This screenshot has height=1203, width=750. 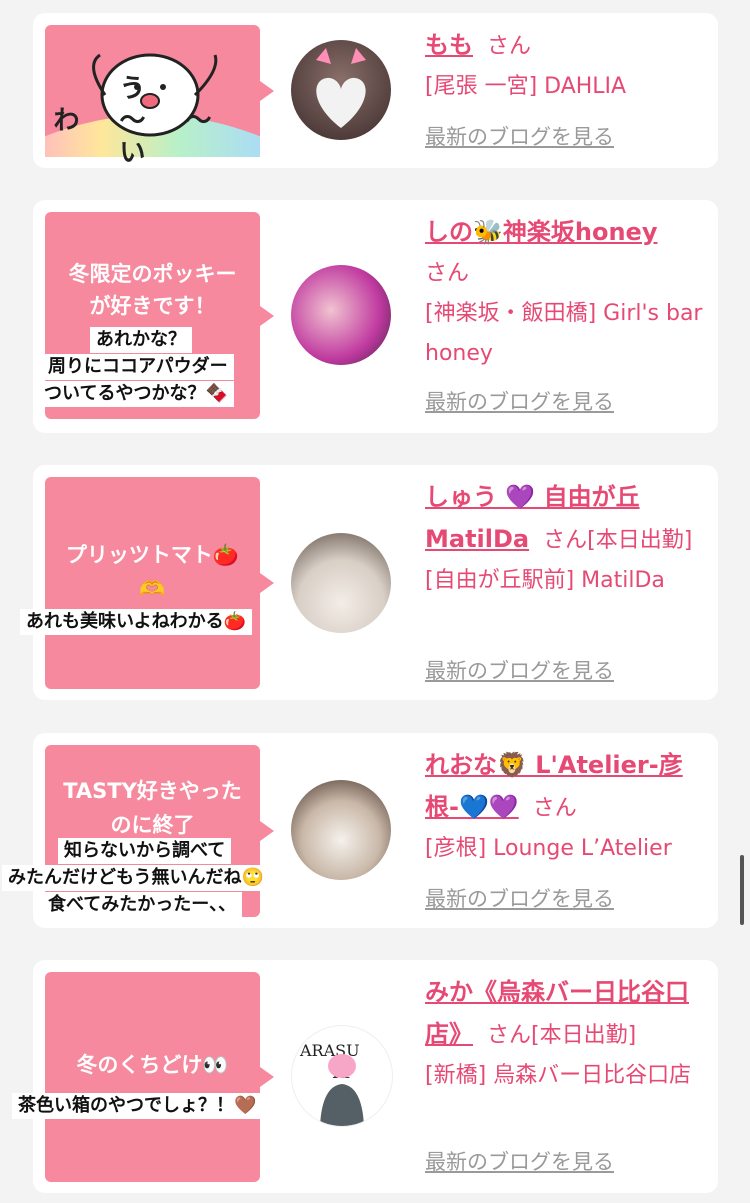 I want to click on post-bubble: 冬のくちどけ👀, so click(x=159, y=1077).